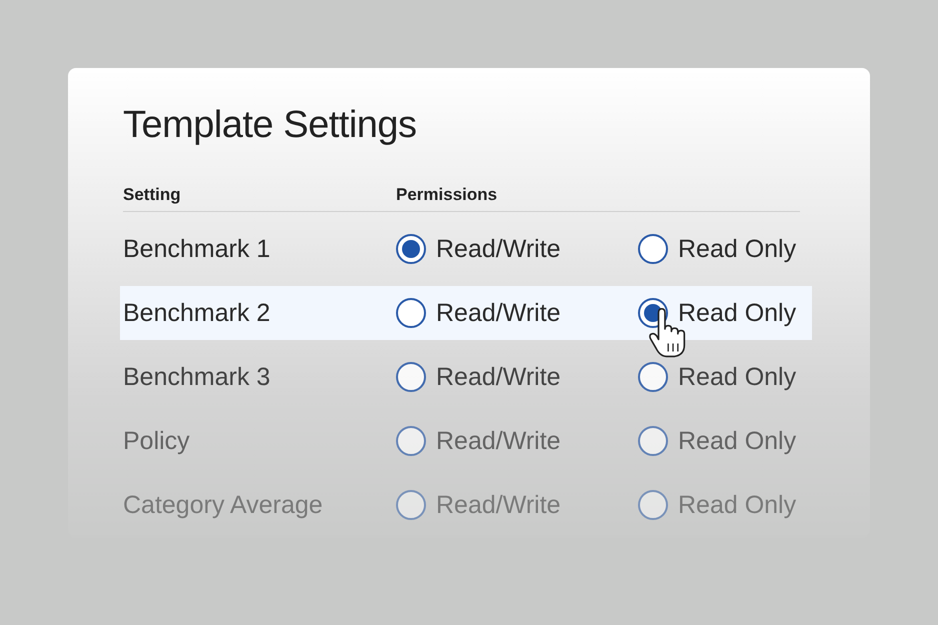  What do you see at coordinates (197, 377) in the screenshot?
I see `setting-name: Benchmark 3` at bounding box center [197, 377].